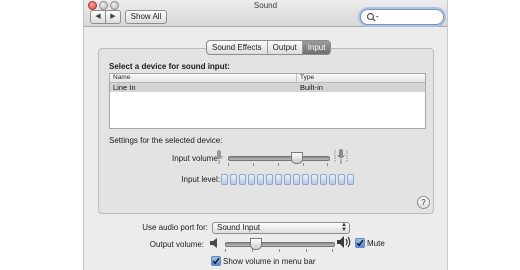 The image size is (520, 270). What do you see at coordinates (376, 243) in the screenshot?
I see `mute-label: Mute` at bounding box center [376, 243].